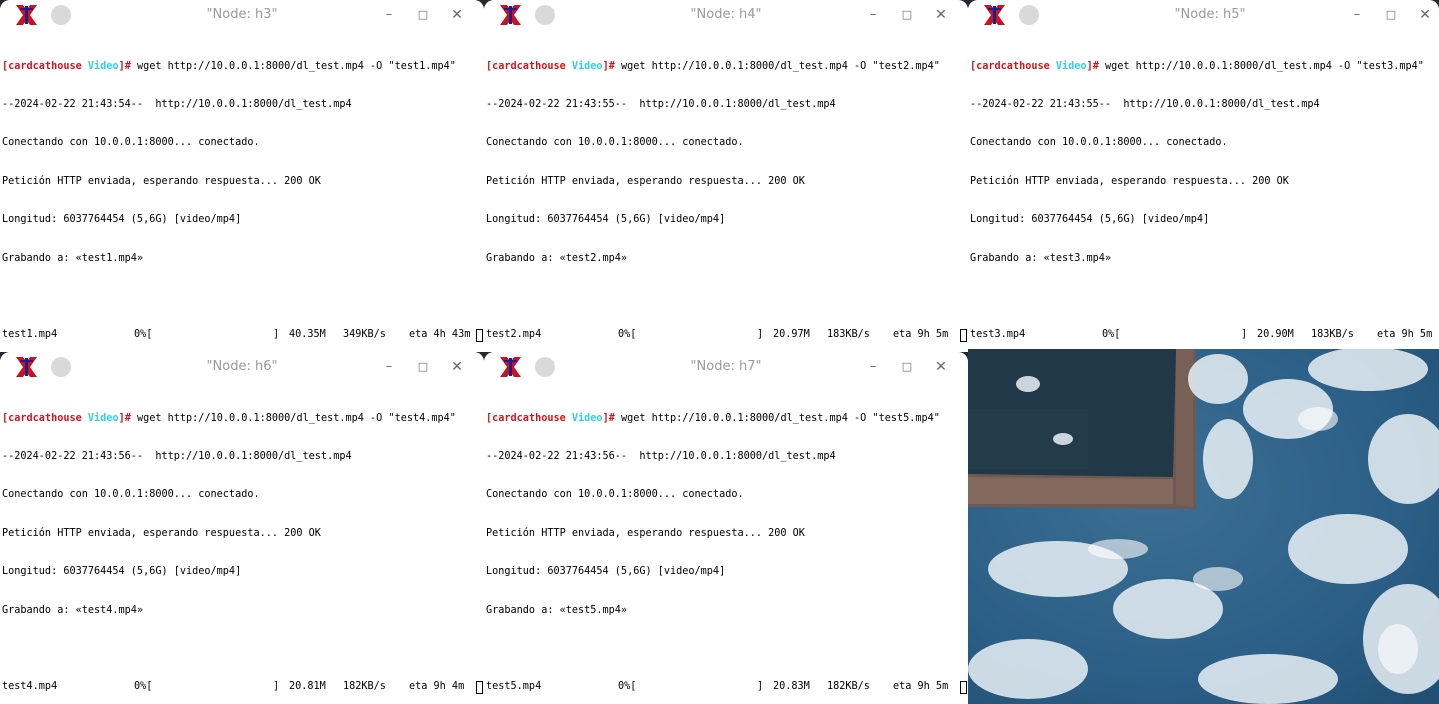  Describe the element at coordinates (791, 687) in the screenshot. I see `progress-size: 20.83M` at that location.